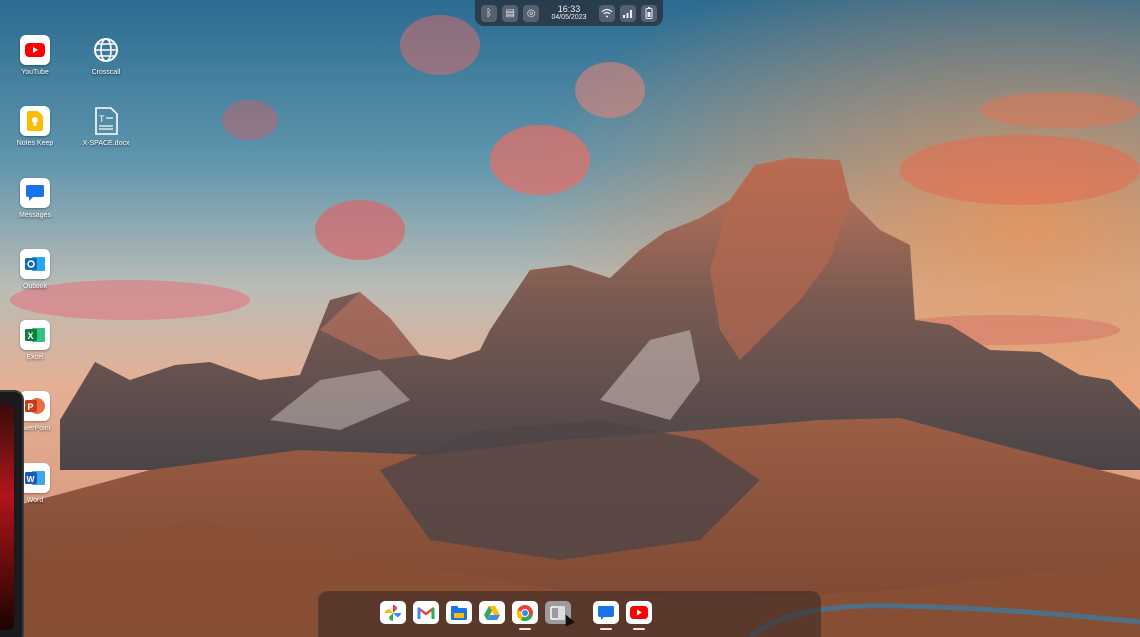 Image resolution: width=1140 pixels, height=637 pixels. Describe the element at coordinates (35, 72) in the screenshot. I see `desktop-icon-label: YouTube` at that location.